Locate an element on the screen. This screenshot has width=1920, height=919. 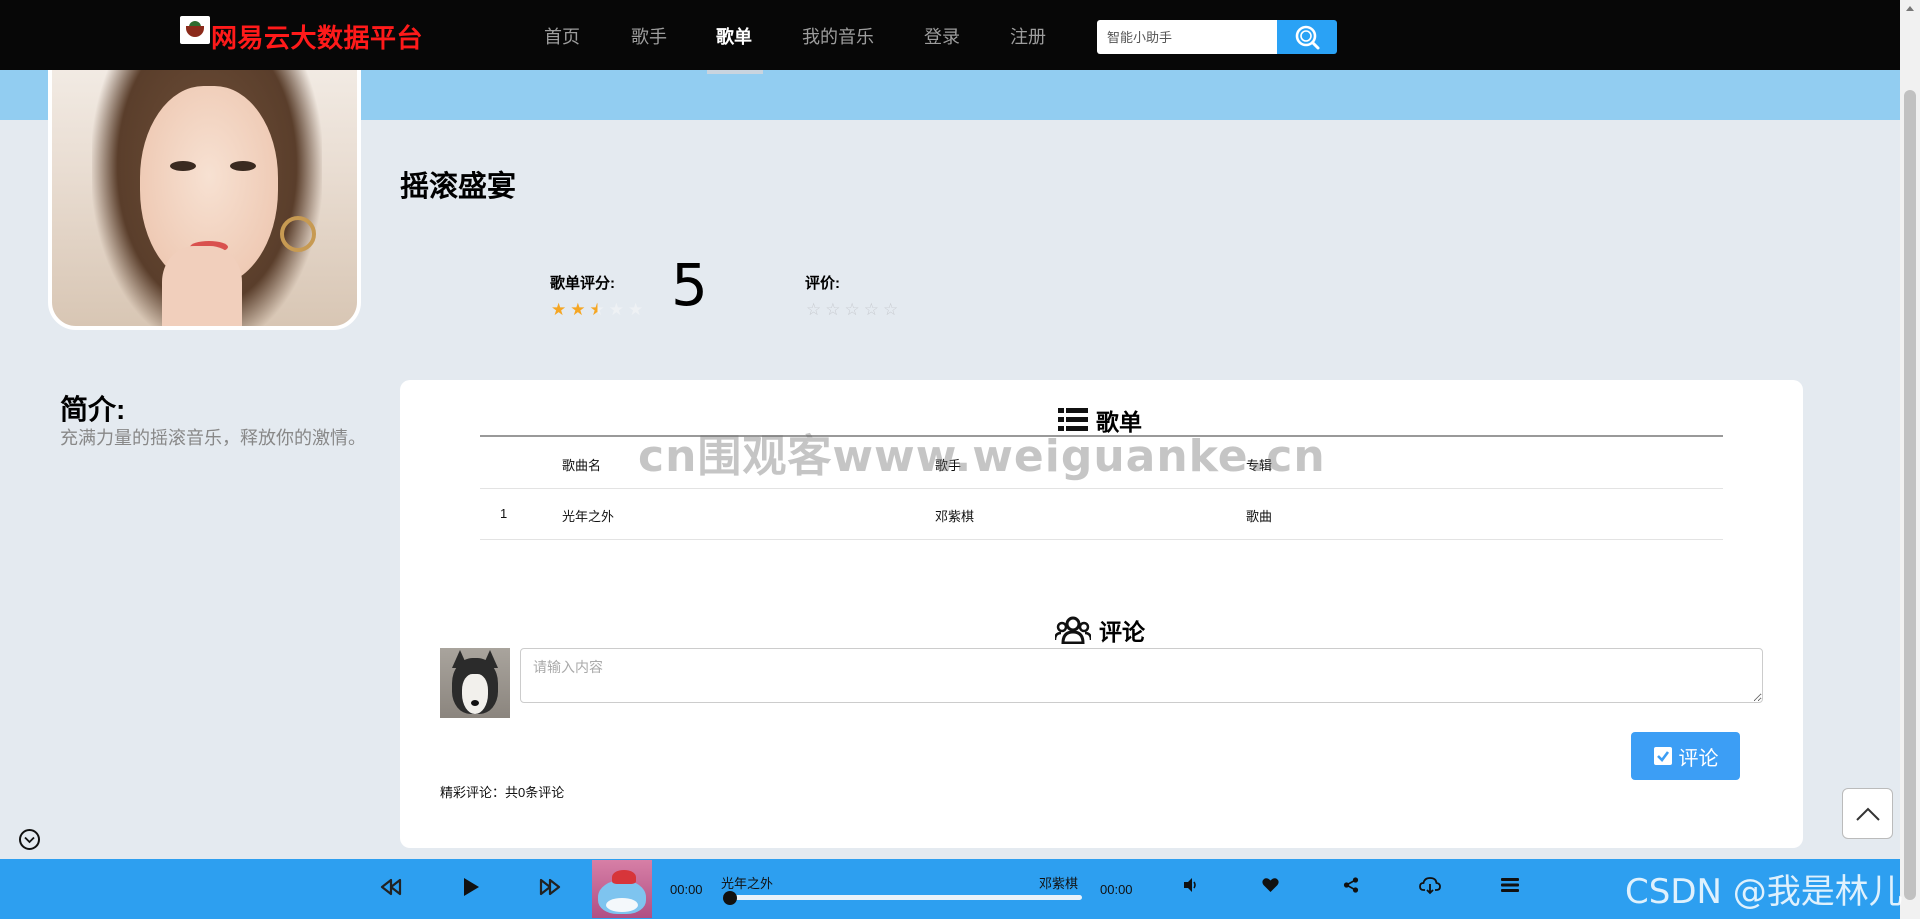
page-scrollbar is located at coordinates (1910, 459).